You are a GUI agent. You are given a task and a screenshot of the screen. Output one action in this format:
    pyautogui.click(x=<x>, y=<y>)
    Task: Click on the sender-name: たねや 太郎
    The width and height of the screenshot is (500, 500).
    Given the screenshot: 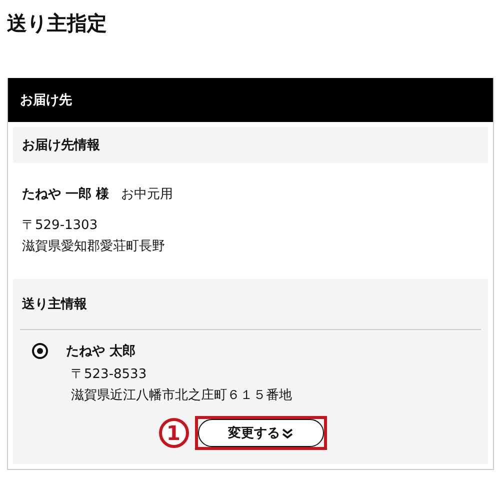 What is the action you would take?
    pyautogui.click(x=101, y=351)
    